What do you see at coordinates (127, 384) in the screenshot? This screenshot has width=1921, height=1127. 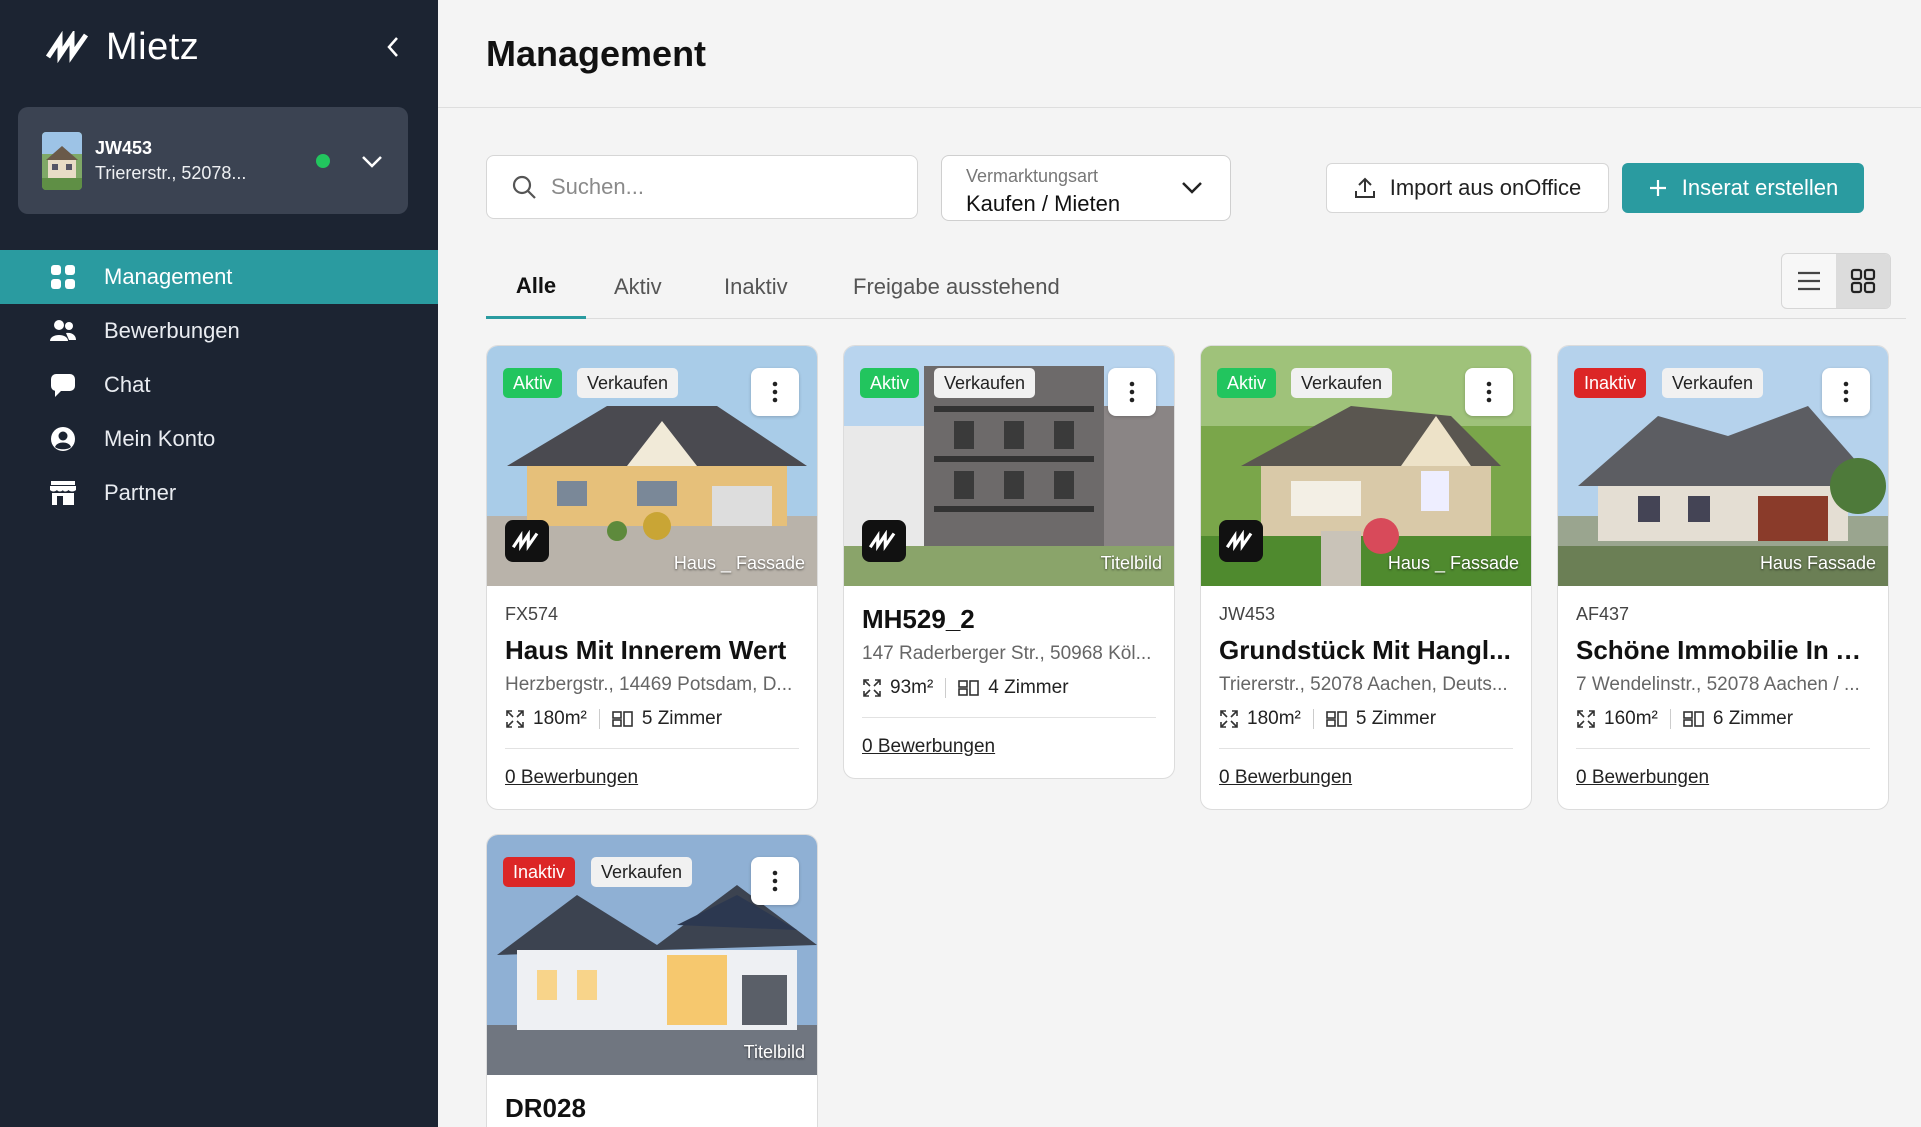 I see `sidebar-item-label: Chat` at bounding box center [127, 384].